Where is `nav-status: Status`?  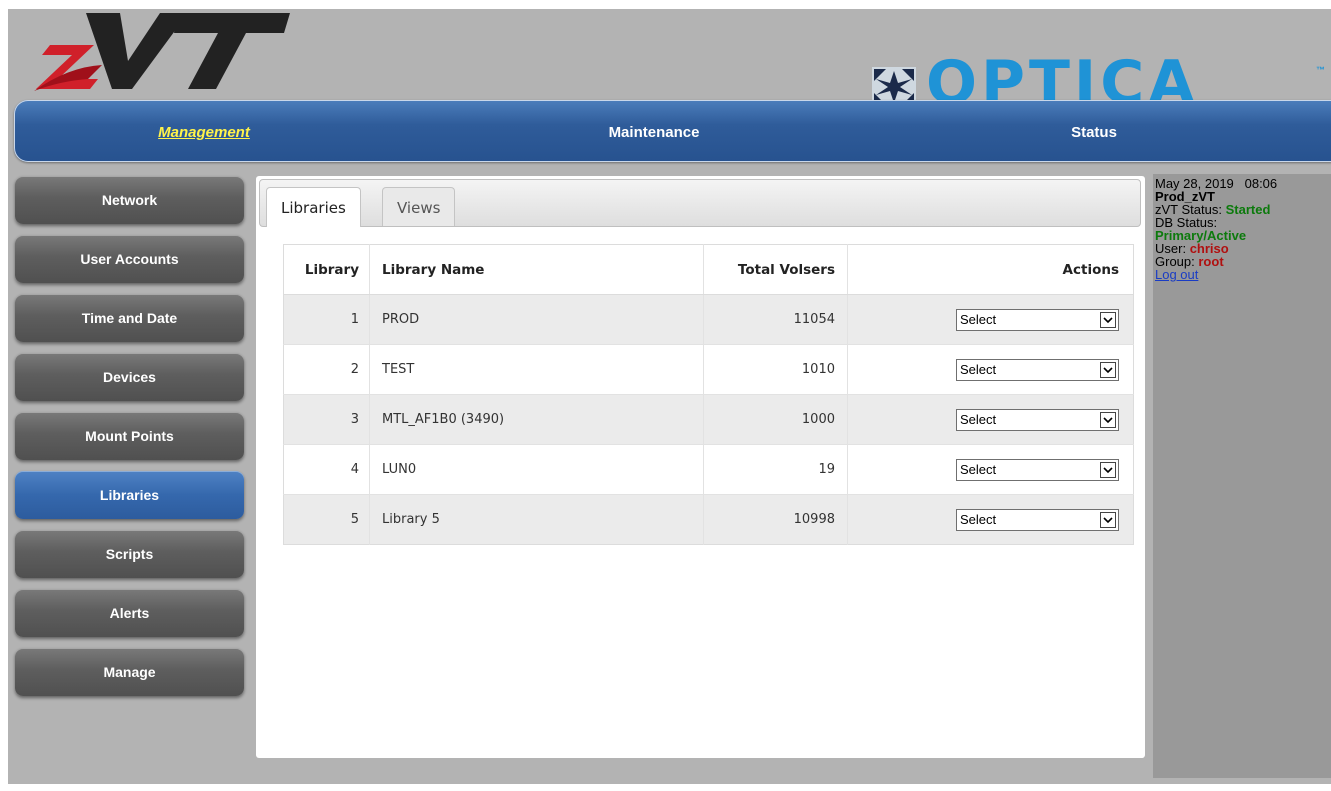
nav-status: Status is located at coordinates (1094, 131).